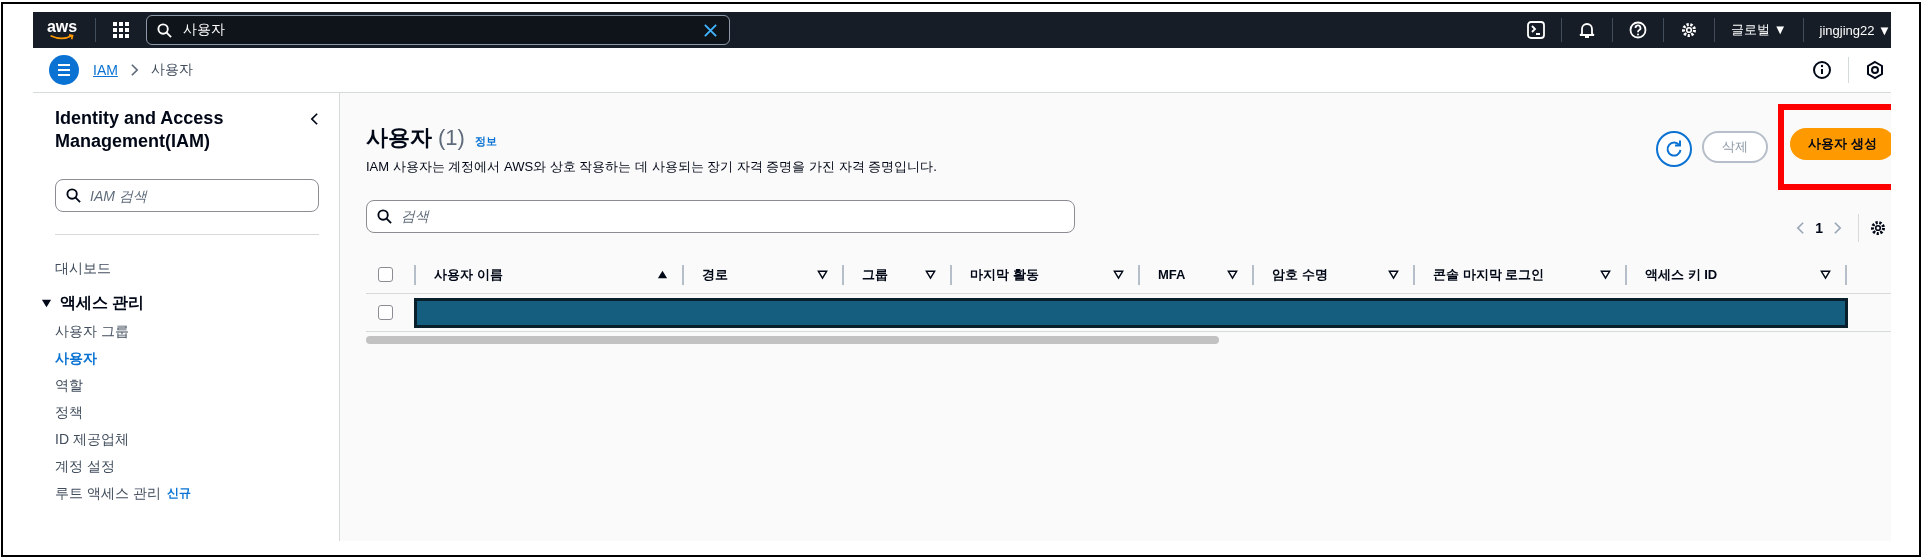  Describe the element at coordinates (438, 30) in the screenshot. I see `search-field: 사용자` at that location.